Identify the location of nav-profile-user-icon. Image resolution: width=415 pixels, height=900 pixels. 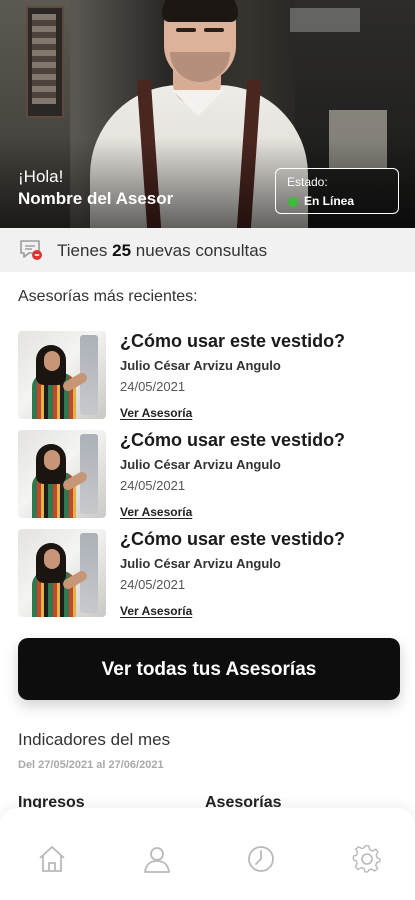
(157, 859).